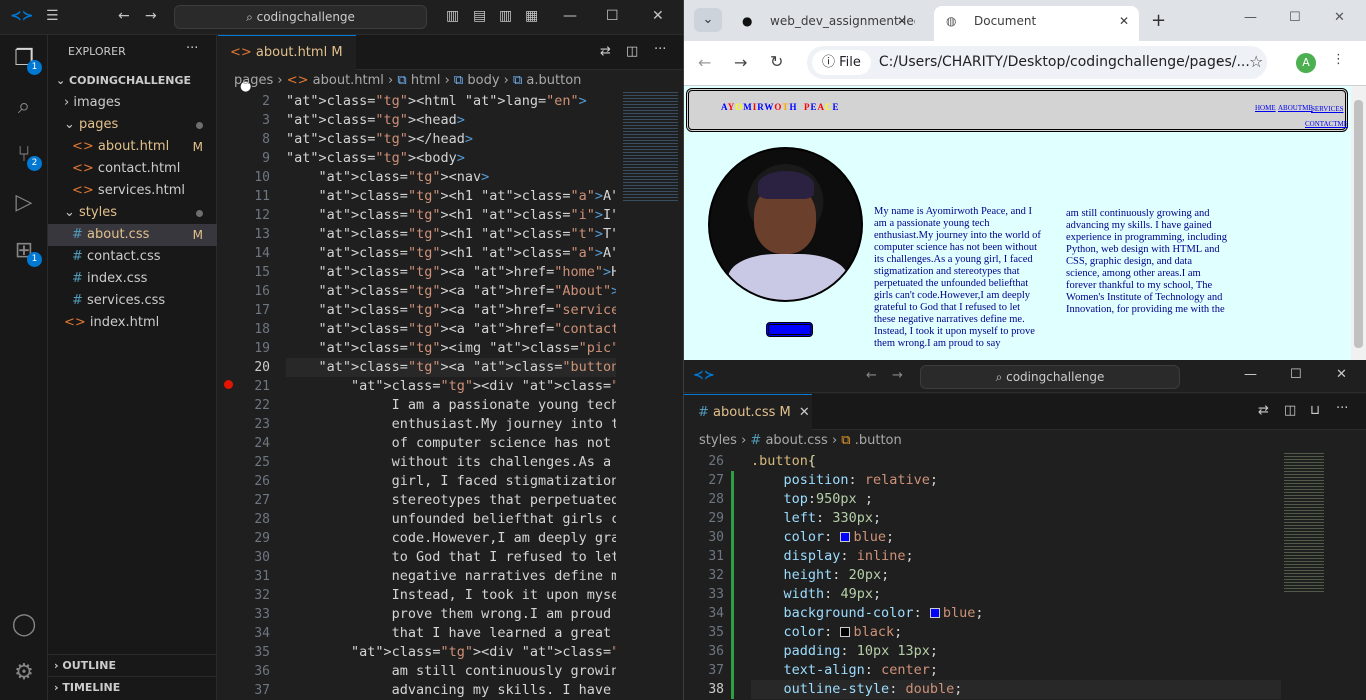 This screenshot has height=700, width=1366. I want to click on code-line: of computer science has not be, so click(451, 443).